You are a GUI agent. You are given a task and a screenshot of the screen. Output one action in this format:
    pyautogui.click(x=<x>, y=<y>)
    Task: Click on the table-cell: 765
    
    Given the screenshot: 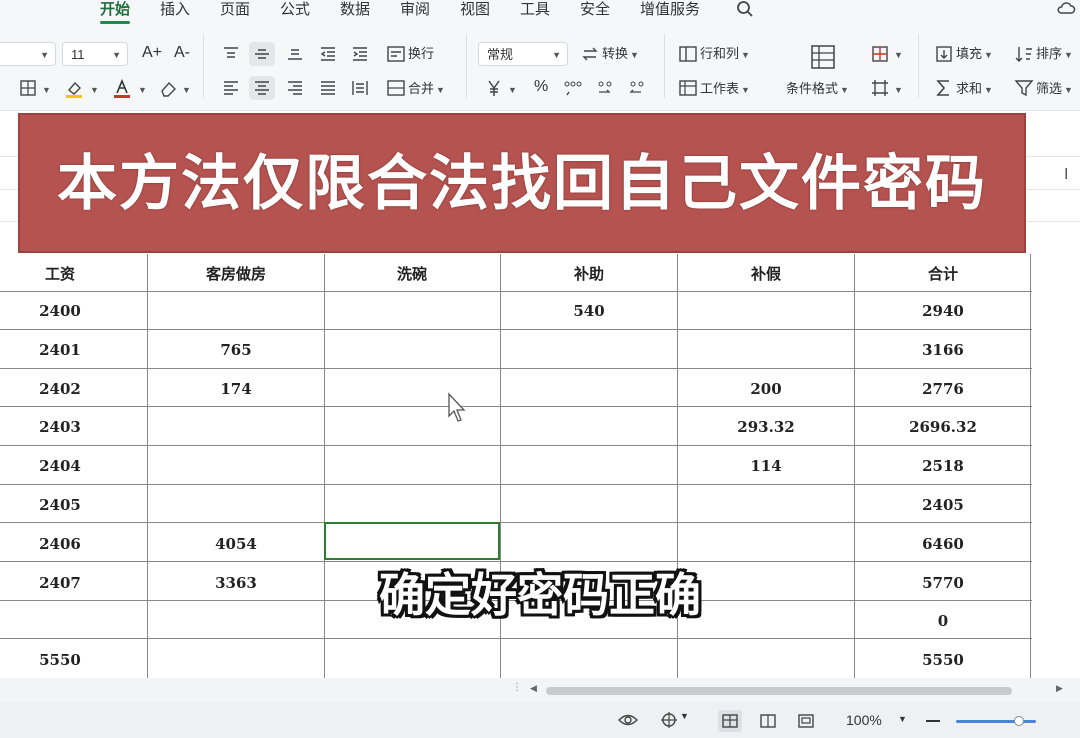 What is the action you would take?
    pyautogui.click(x=236, y=350)
    